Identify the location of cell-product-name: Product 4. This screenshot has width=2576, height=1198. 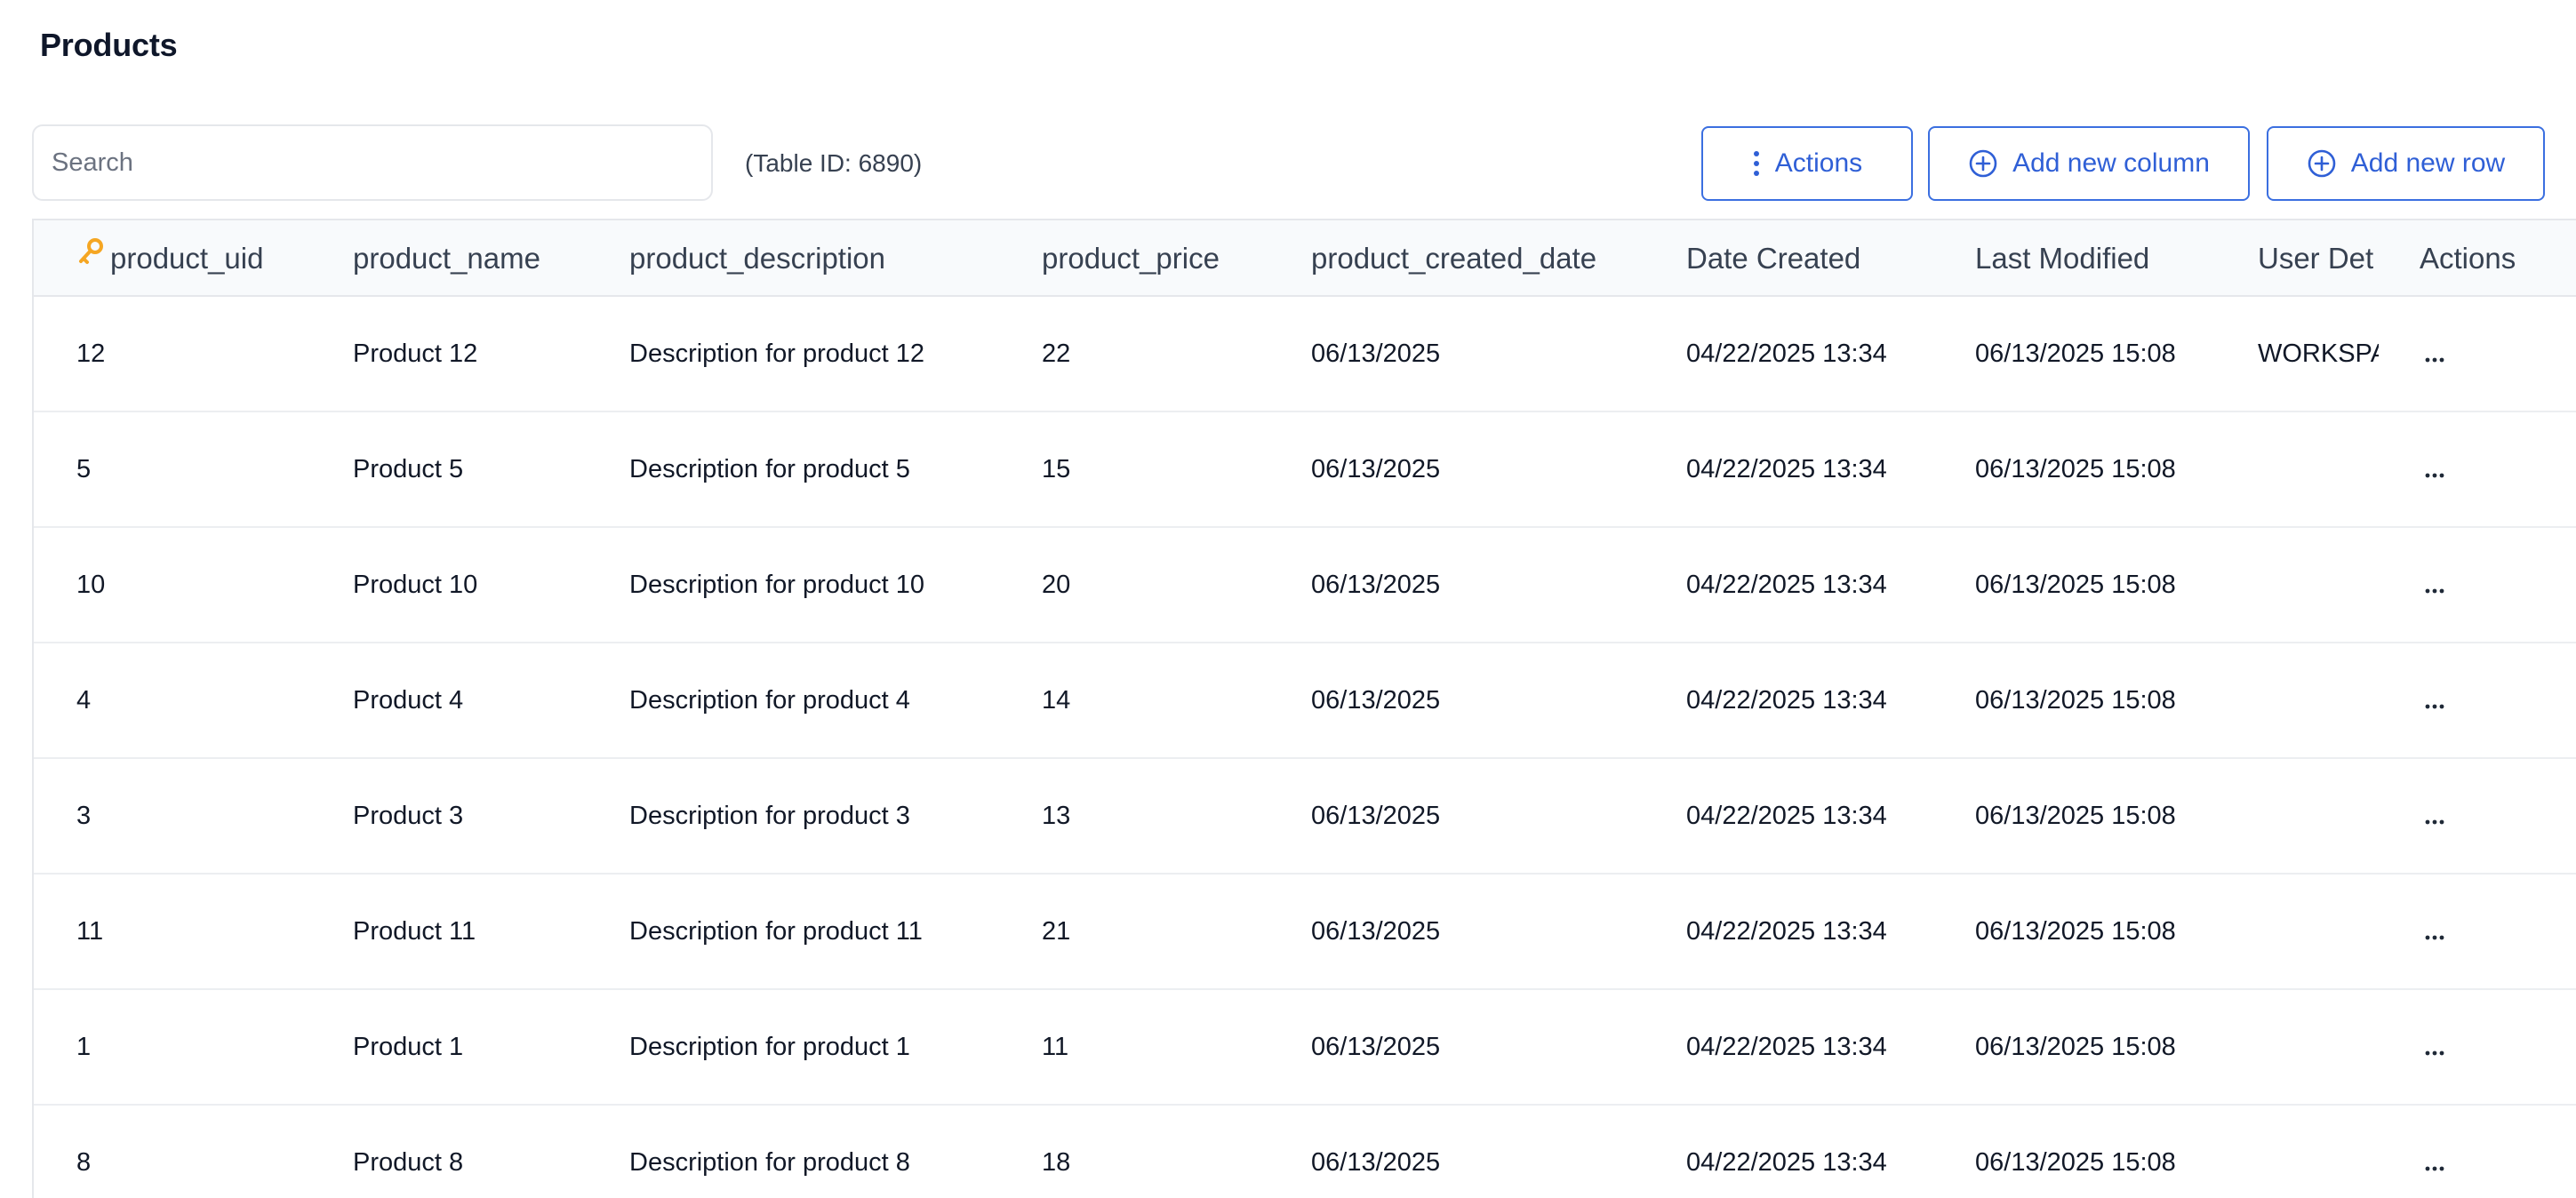
(482, 700).